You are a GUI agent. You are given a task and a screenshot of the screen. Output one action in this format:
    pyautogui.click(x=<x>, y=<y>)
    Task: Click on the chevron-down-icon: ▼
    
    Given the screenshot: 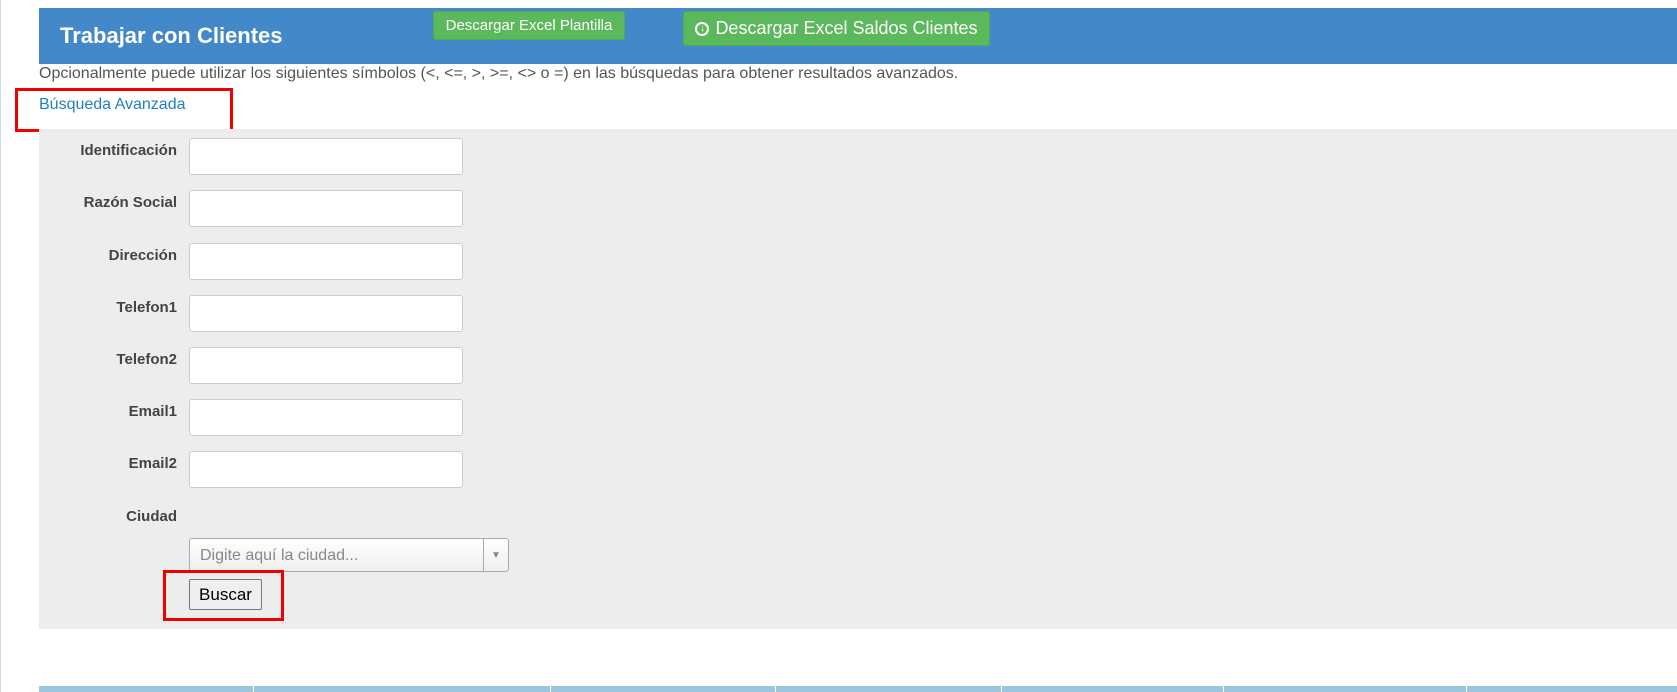 What is the action you would take?
    pyautogui.click(x=495, y=555)
    